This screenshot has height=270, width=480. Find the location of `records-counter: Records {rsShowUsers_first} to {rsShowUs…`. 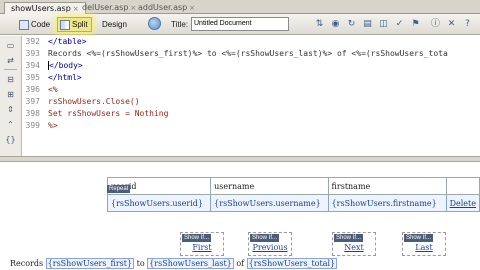

records-counter: Records {rsShowUsers_first} to {rsShowUs… is located at coordinates (174, 263).